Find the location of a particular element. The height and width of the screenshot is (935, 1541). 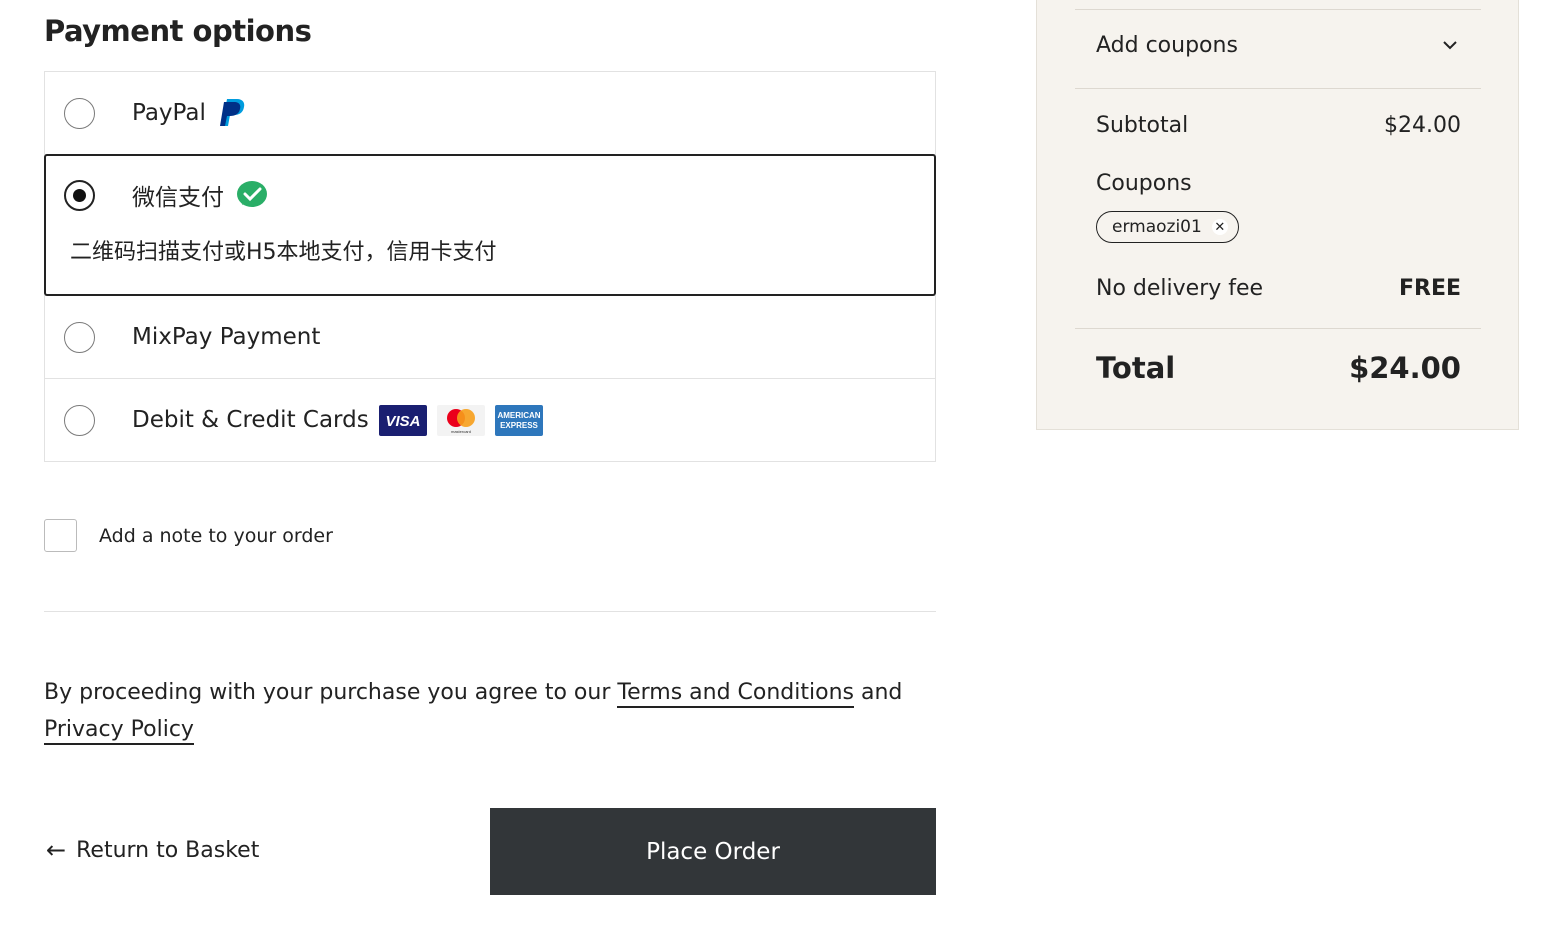

visa-logo-text: VISA is located at coordinates (402, 421).